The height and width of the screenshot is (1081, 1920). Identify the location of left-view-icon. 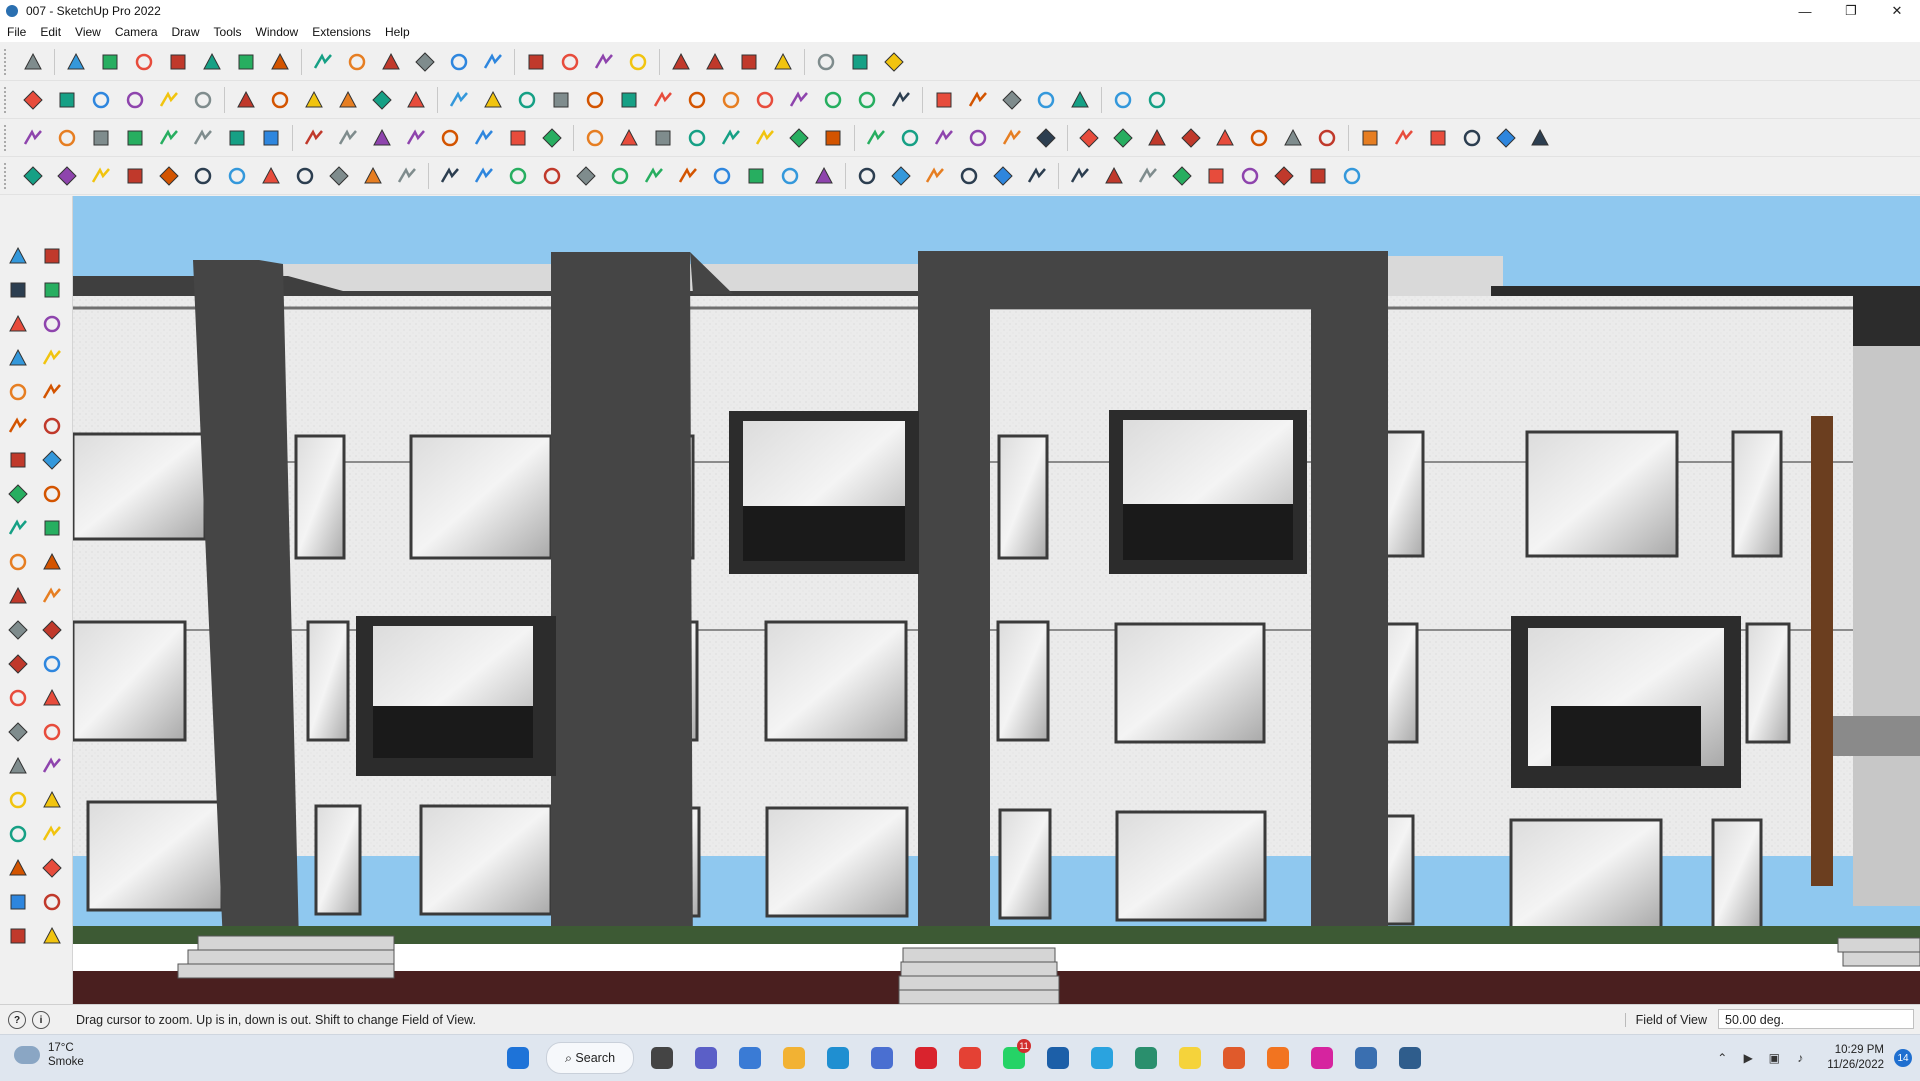
(203, 100).